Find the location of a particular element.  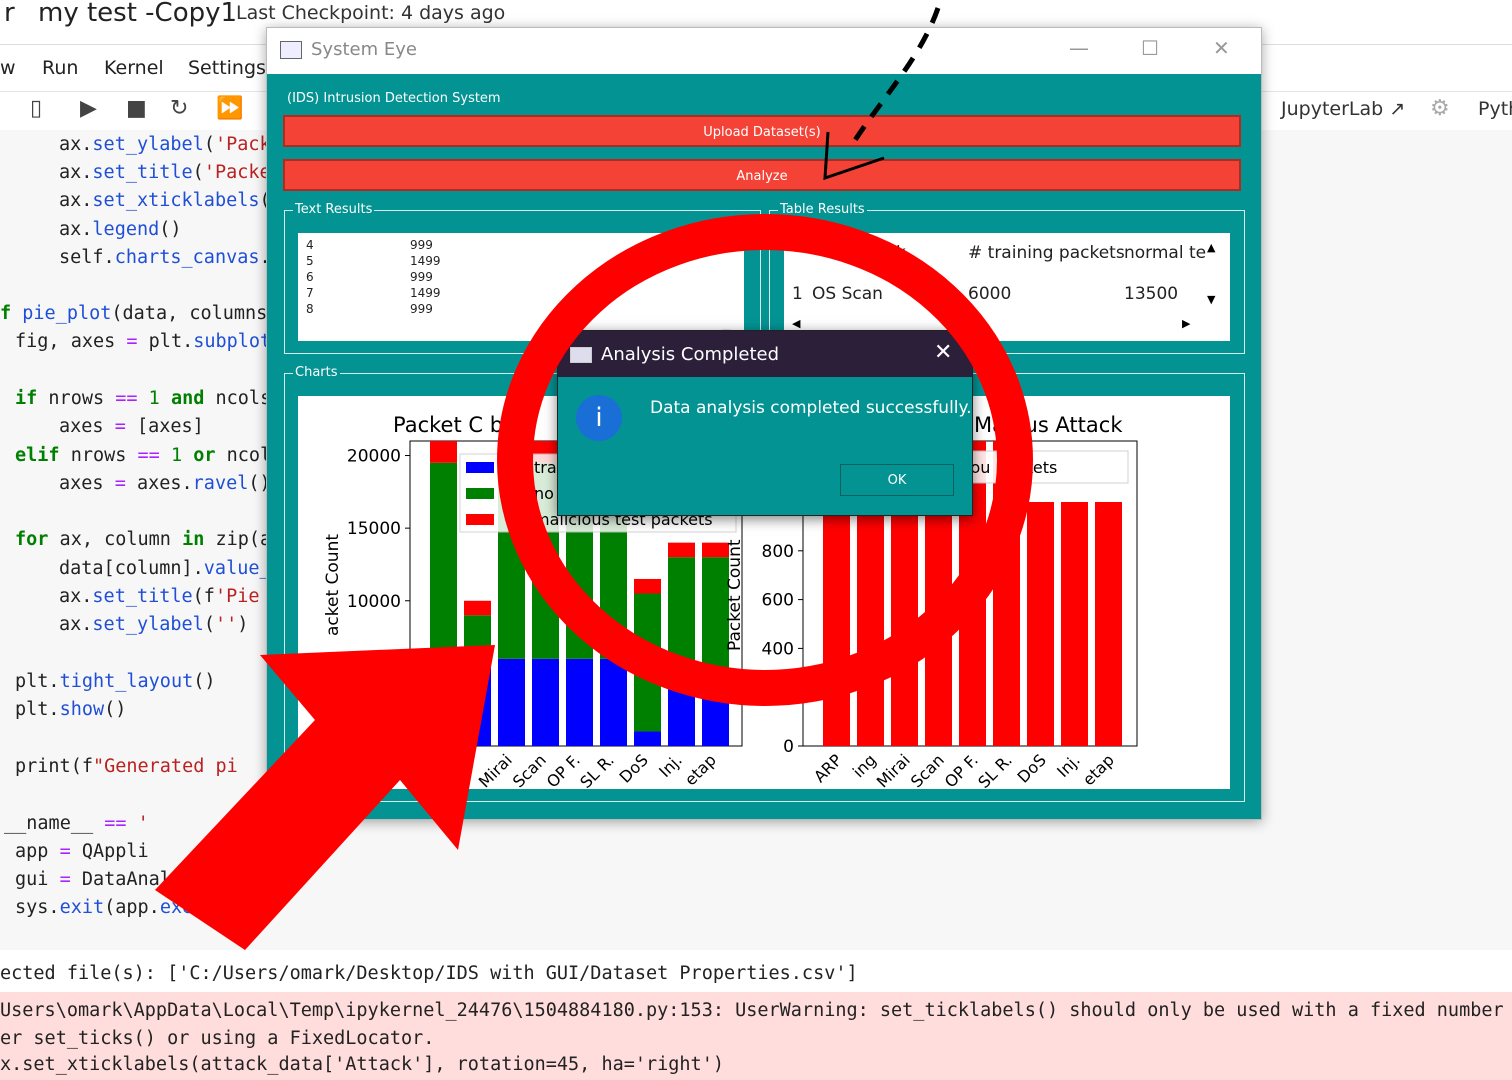

code-line: plt.tight_layout() is located at coordinates (115, 681).